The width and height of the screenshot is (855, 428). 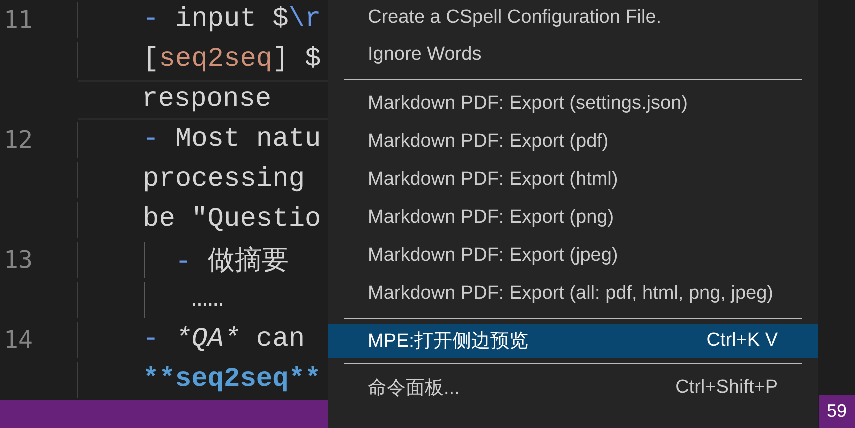 I want to click on code-line: - 做摘要, so click(x=231, y=261).